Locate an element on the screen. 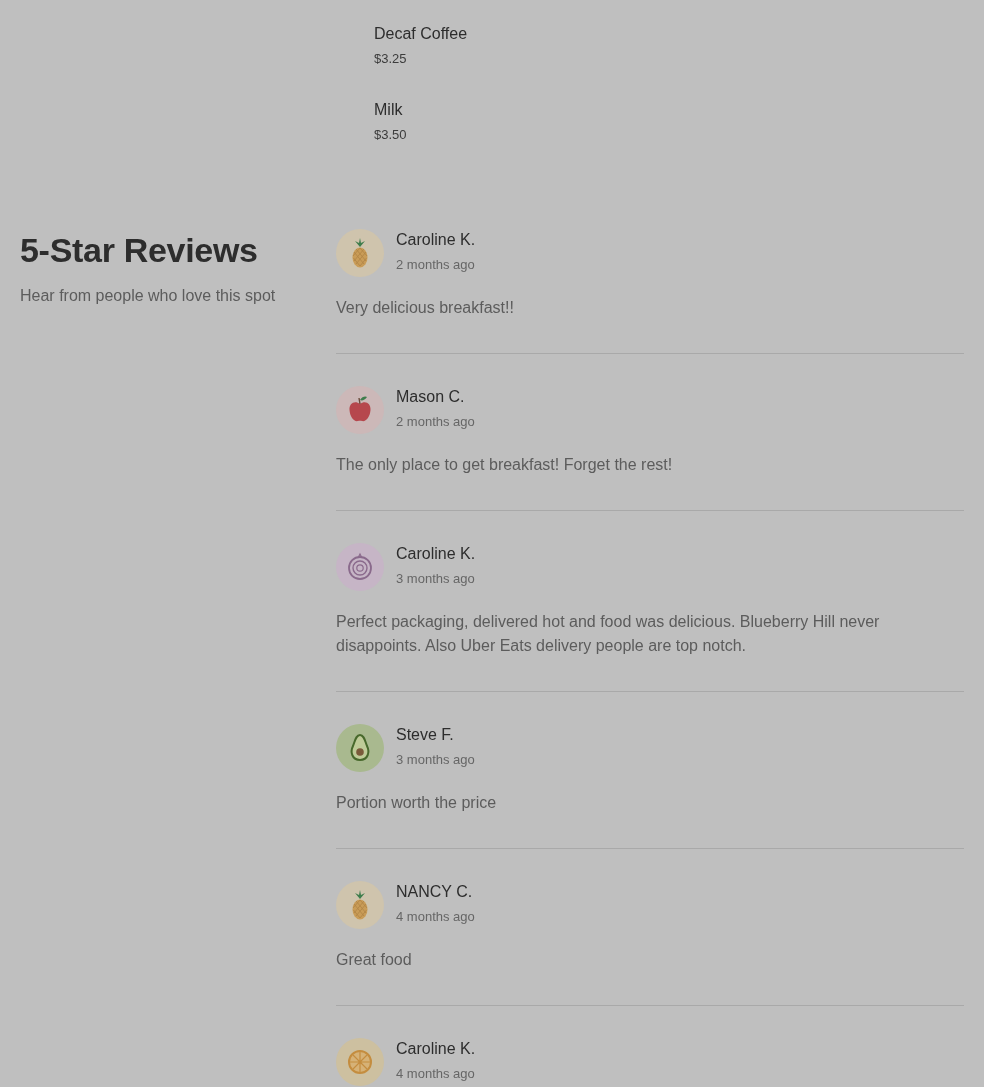  review-text: The only place to get breakfast! Forget the rest! is located at coordinates (505, 465).